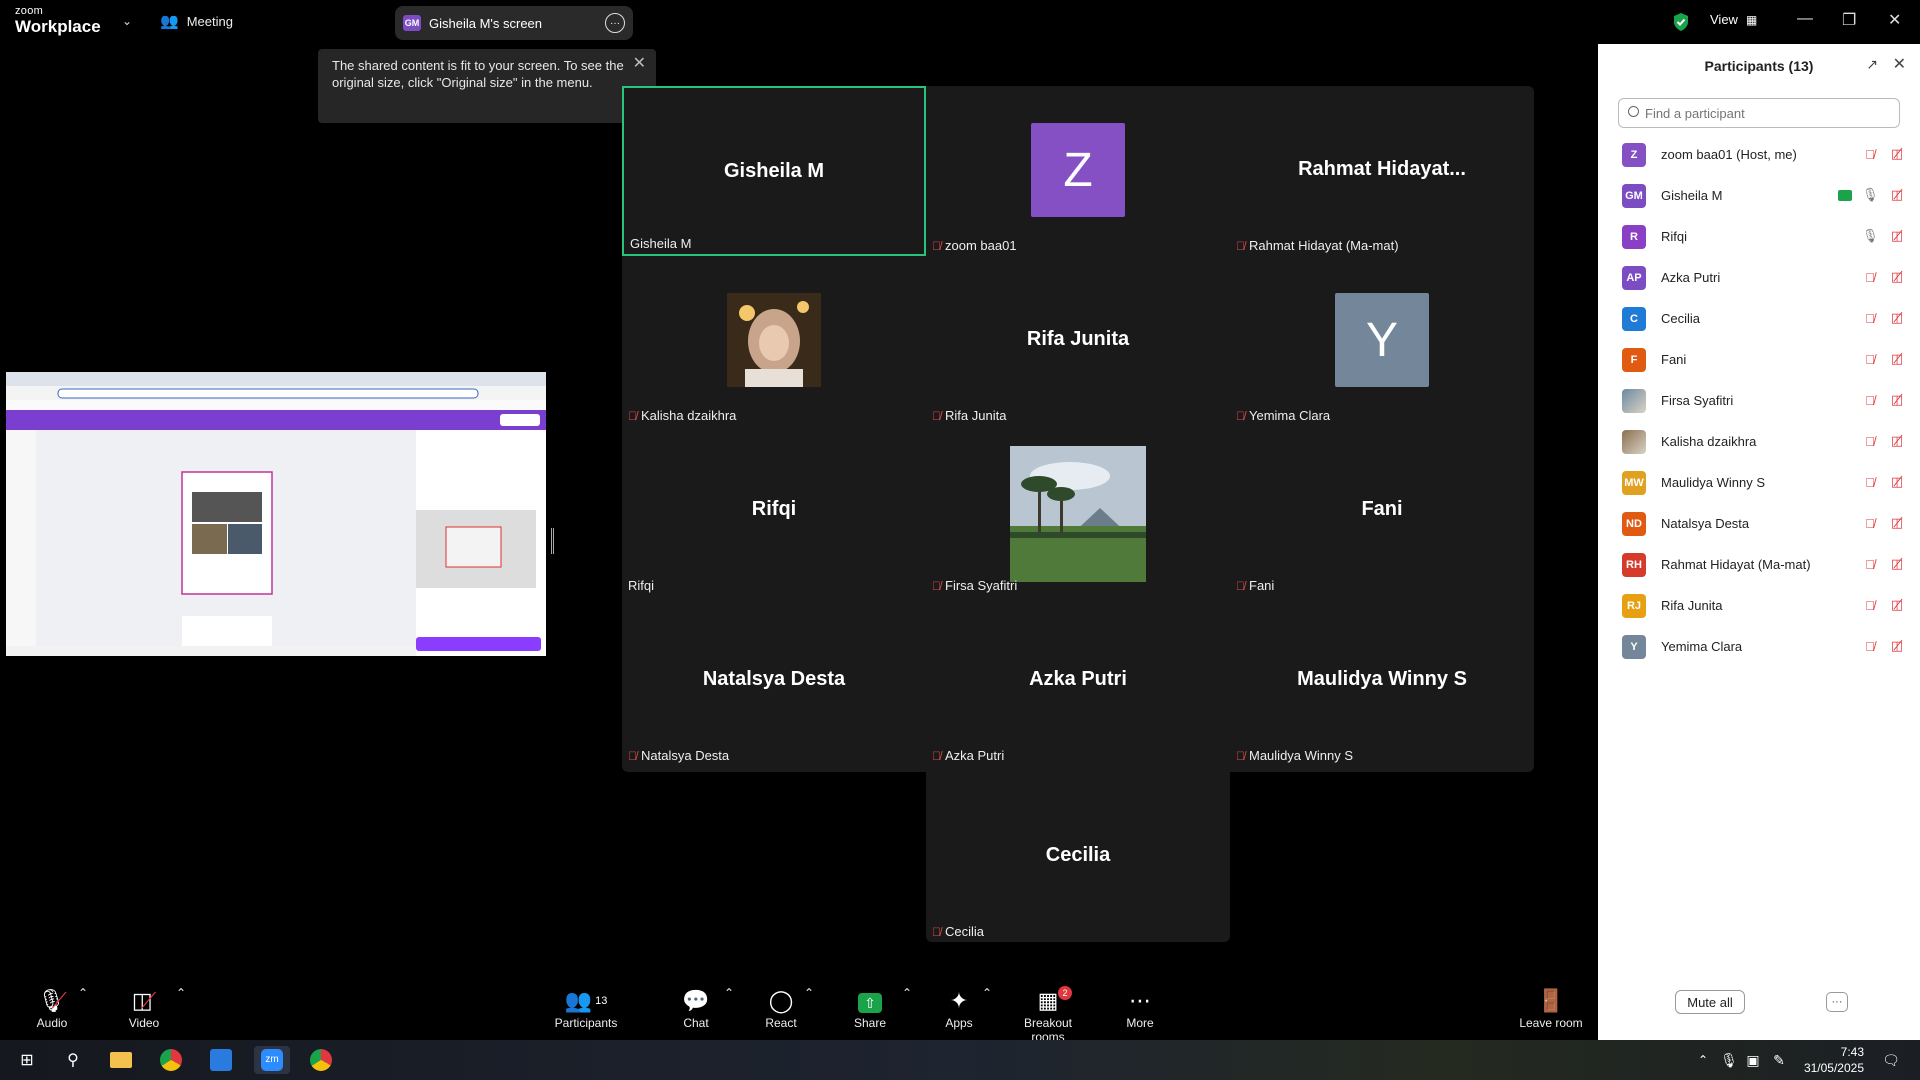  I want to click on security-shield-icon, so click(1681, 22).